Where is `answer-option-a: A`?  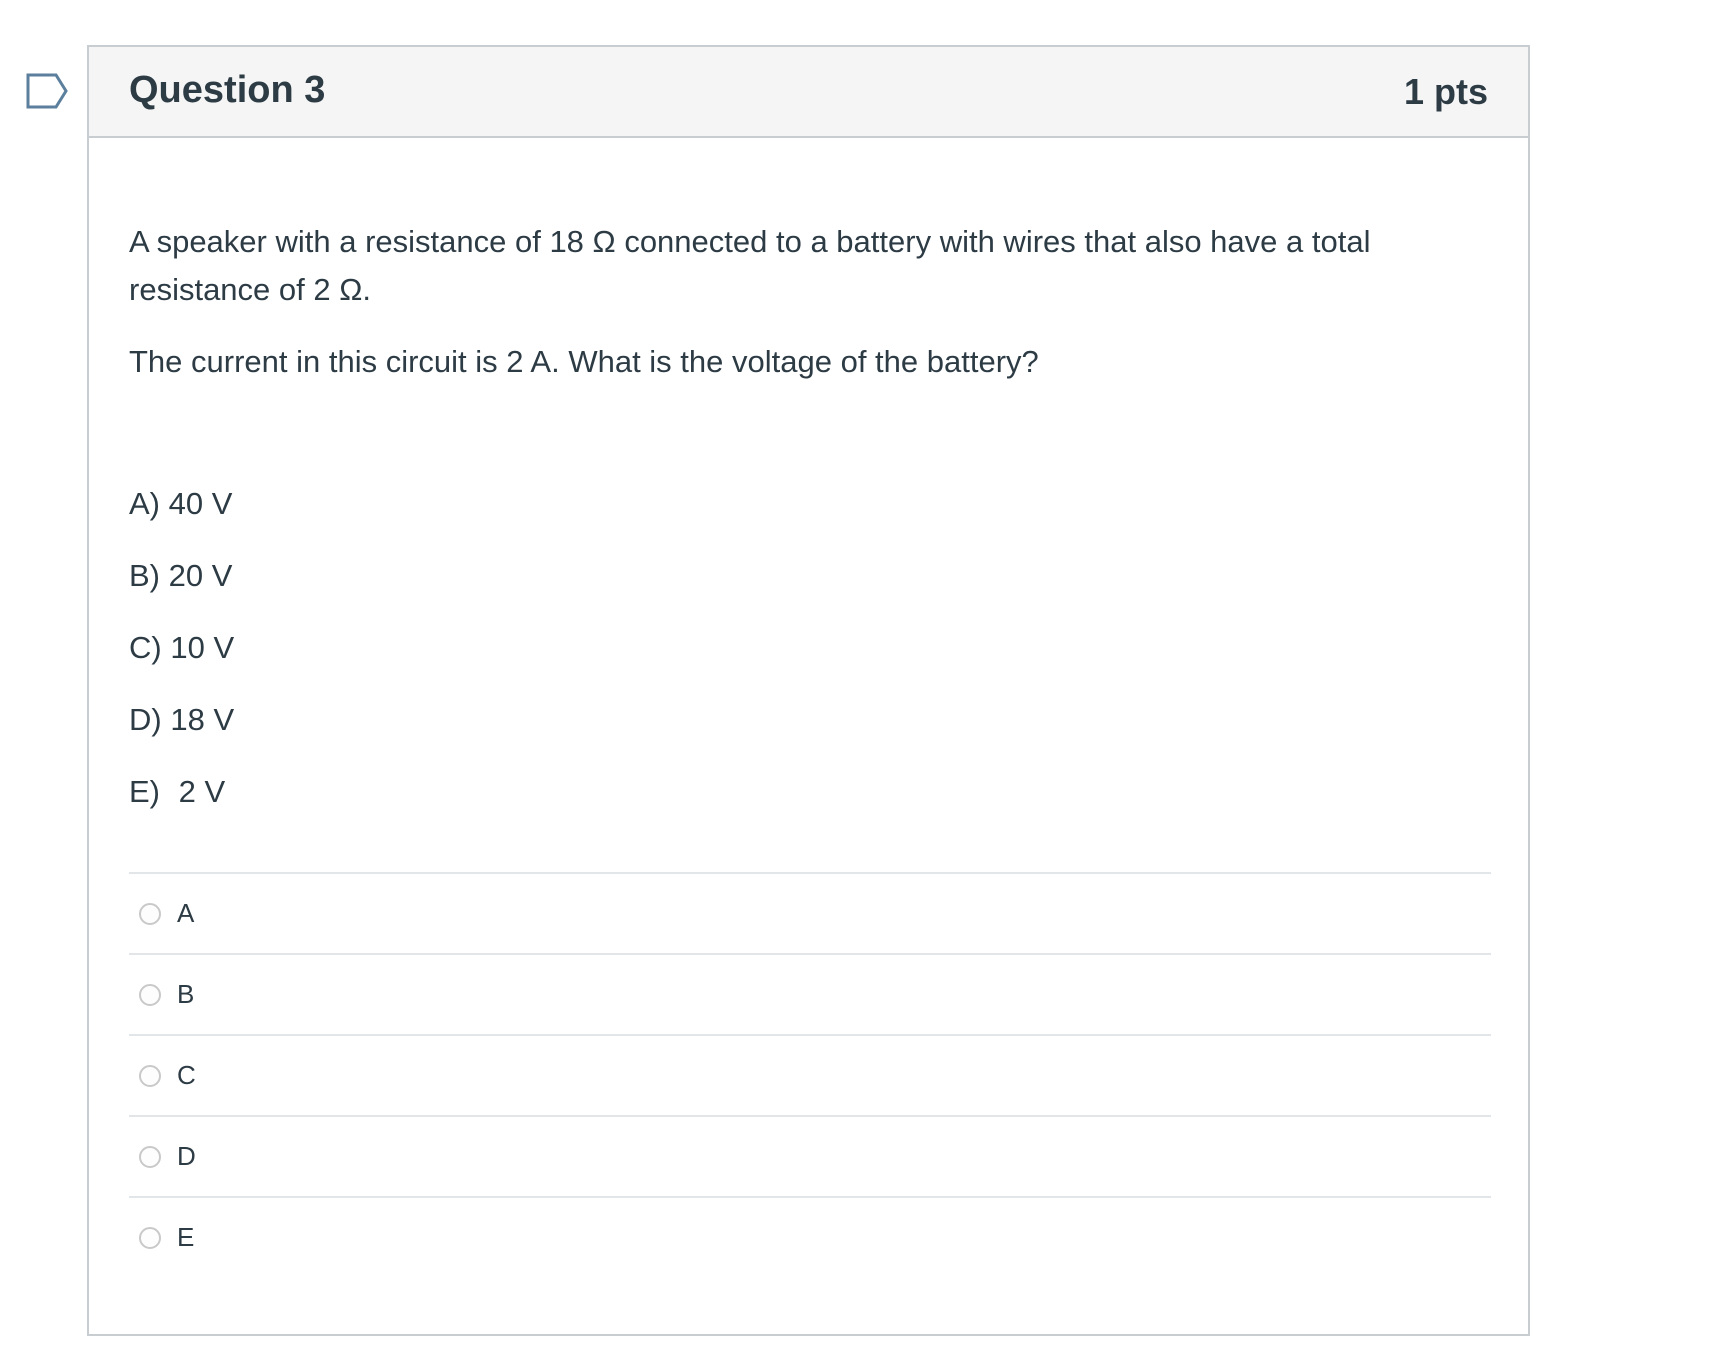
answer-option-a: A is located at coordinates (810, 914).